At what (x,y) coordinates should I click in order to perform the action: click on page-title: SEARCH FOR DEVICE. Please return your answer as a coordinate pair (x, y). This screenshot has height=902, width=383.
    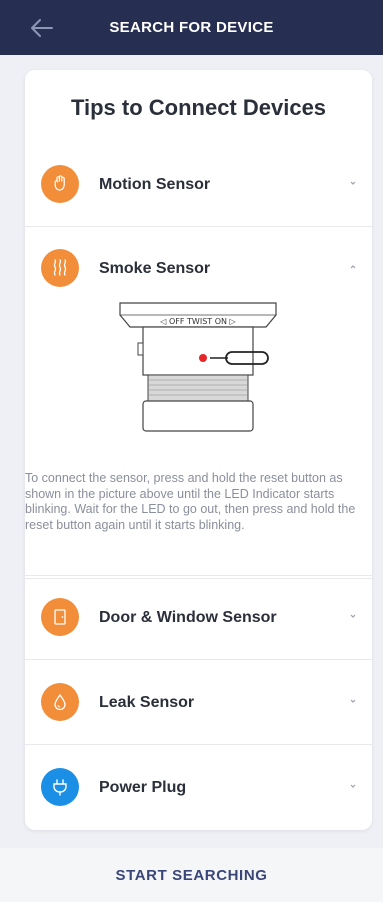
    Looking at the image, I should click on (191, 27).